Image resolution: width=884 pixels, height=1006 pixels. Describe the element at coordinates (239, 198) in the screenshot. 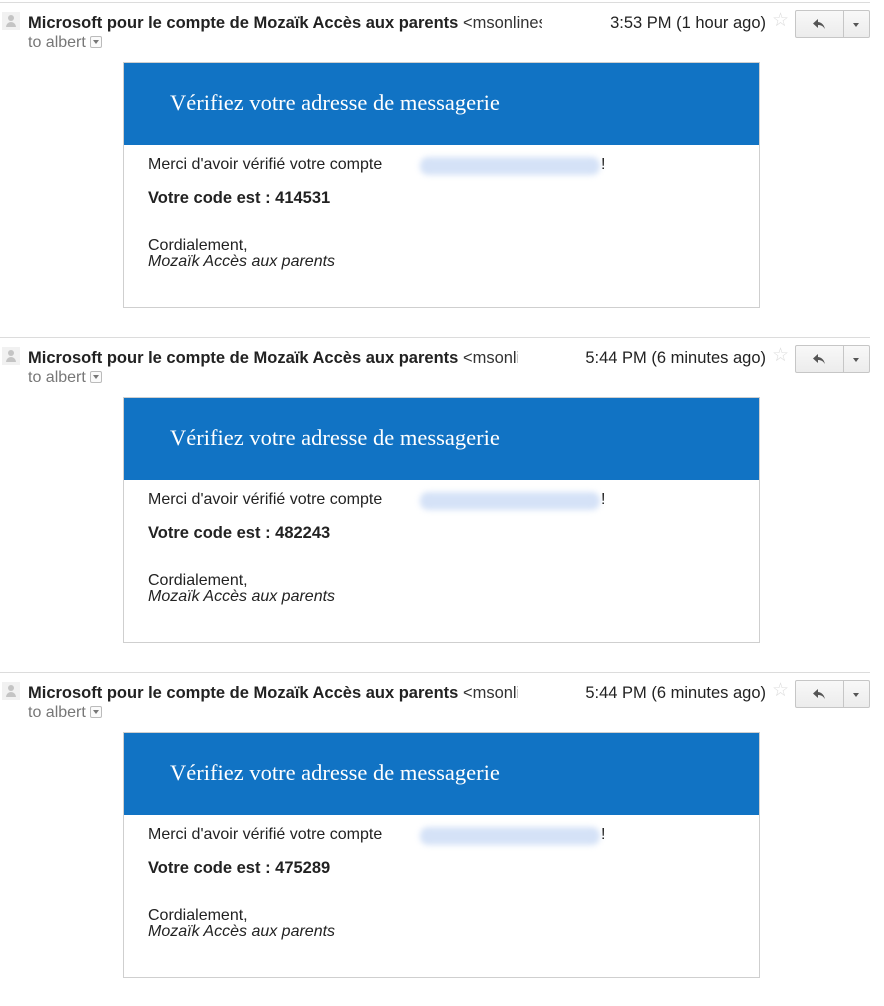

I see `verification-code: Votre code est : 414531` at that location.